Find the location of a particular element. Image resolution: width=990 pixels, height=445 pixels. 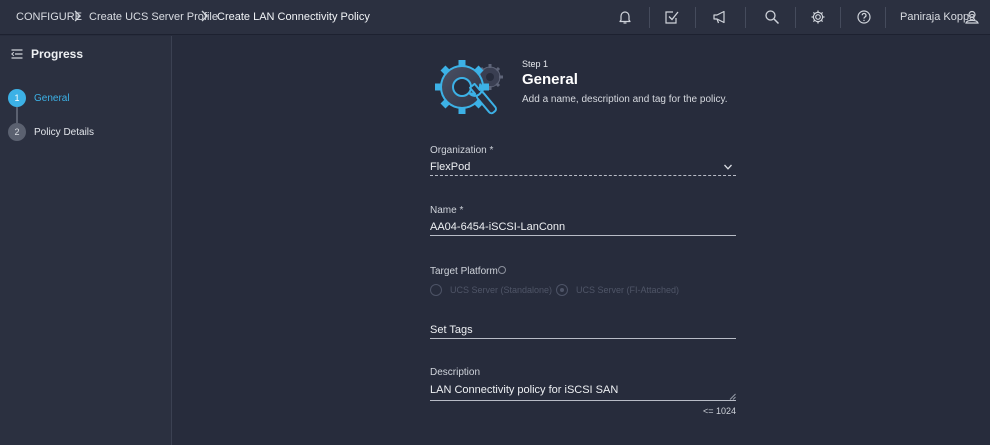

tasks-icon is located at coordinates (672, 17).